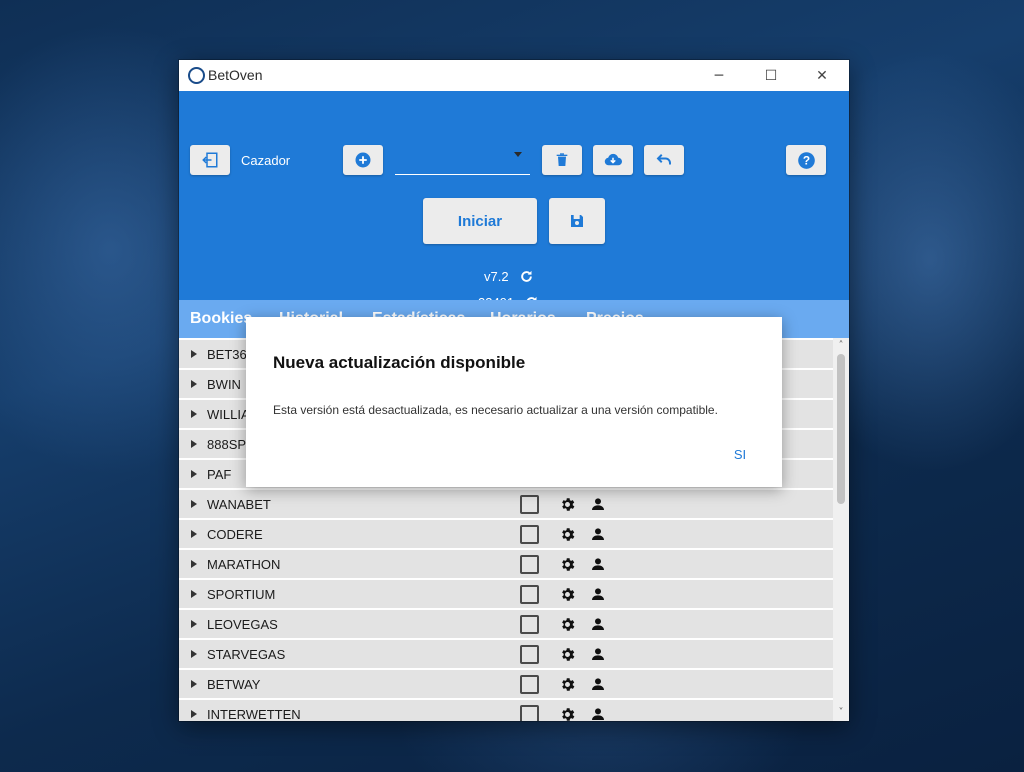 The height and width of the screenshot is (772, 1024). What do you see at coordinates (771, 75) in the screenshot?
I see `maximize-button: ☐` at bounding box center [771, 75].